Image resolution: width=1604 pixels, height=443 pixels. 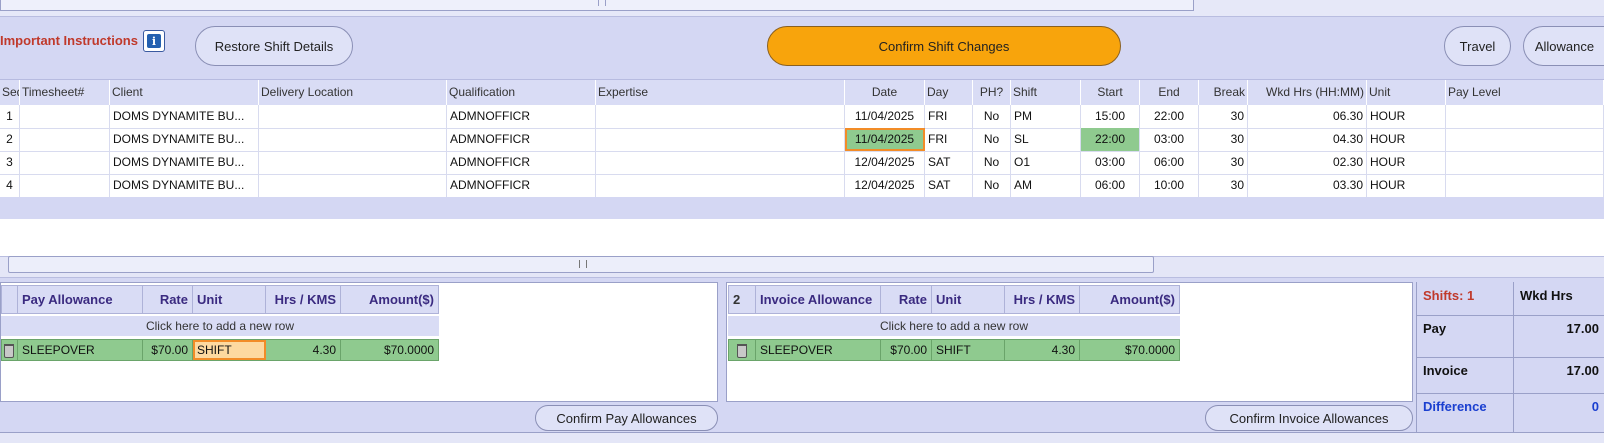 I want to click on col-wkd-hrs: Wkd Hrs (HH:MM), so click(x=1307, y=92).